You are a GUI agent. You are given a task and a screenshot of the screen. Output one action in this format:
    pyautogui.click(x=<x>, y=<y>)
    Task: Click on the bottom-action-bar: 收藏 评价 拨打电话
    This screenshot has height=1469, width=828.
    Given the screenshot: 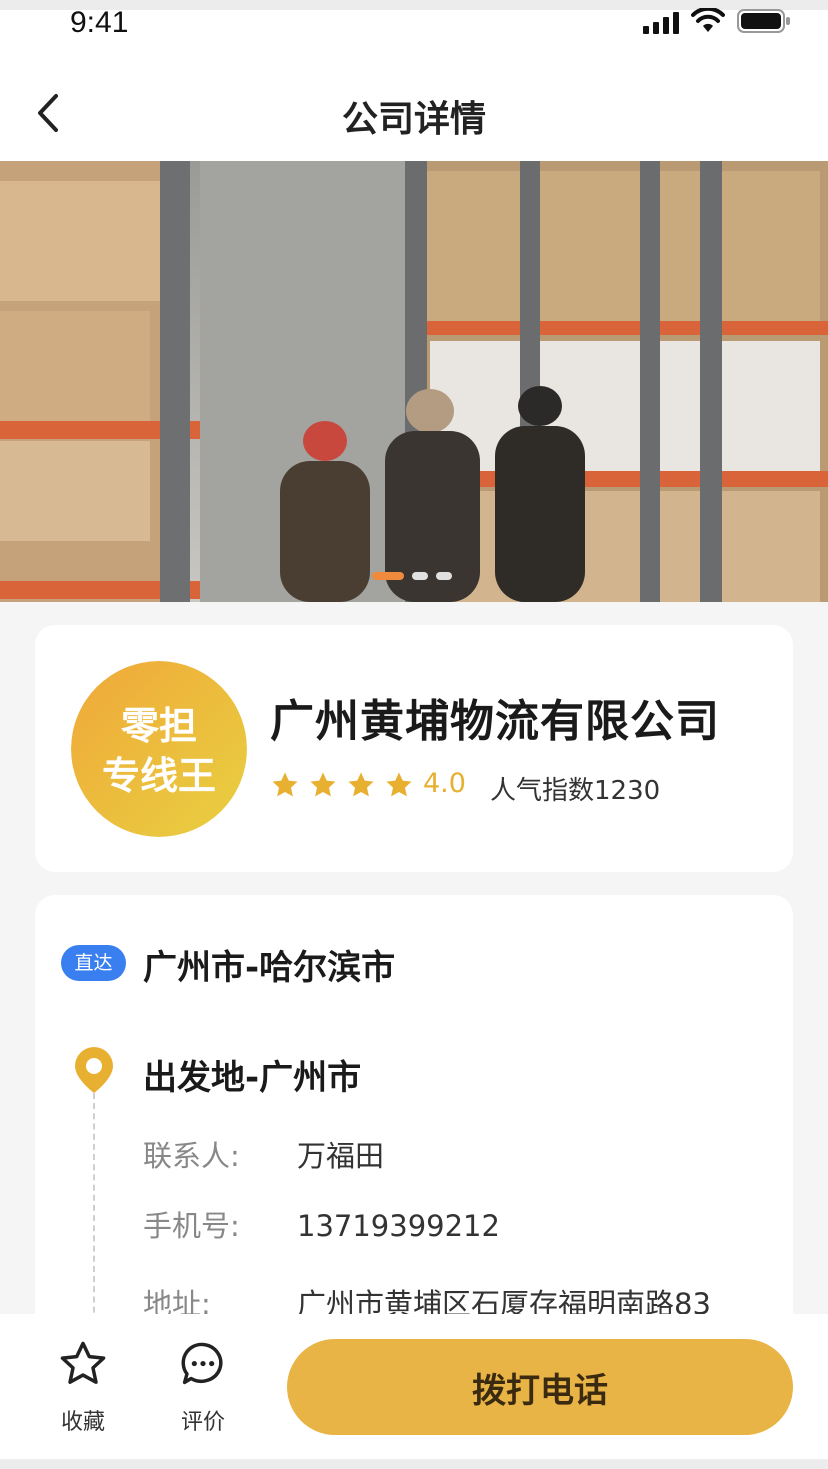 What is the action you would take?
    pyautogui.click(x=414, y=1391)
    